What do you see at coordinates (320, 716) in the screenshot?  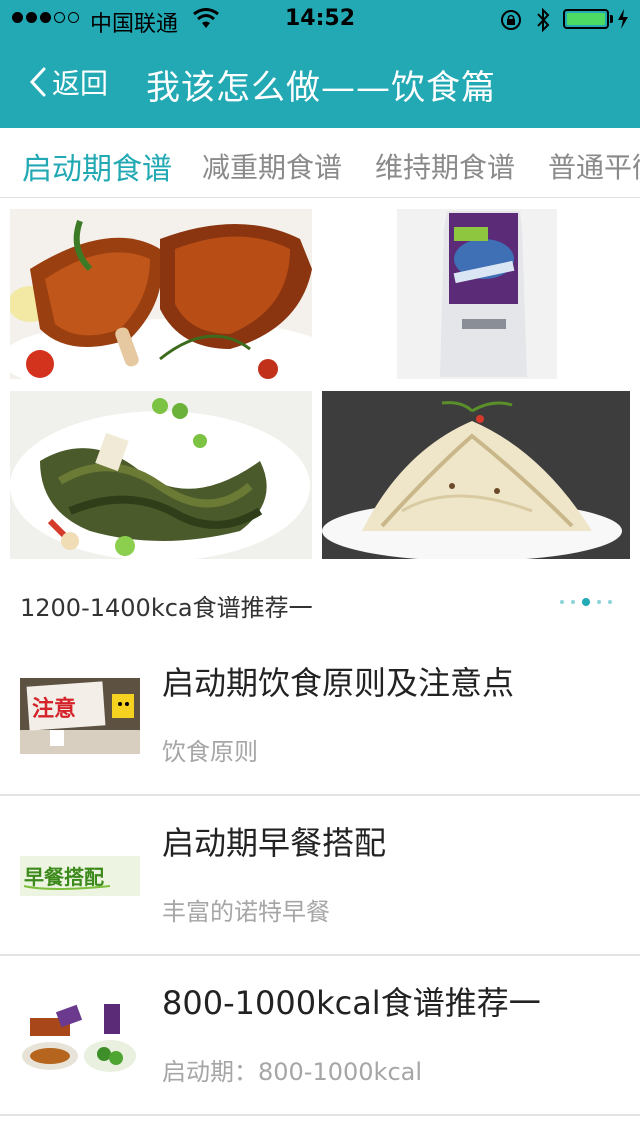 I see `list-item: 注意 启动期饮食原则及注意点 饮食原则` at bounding box center [320, 716].